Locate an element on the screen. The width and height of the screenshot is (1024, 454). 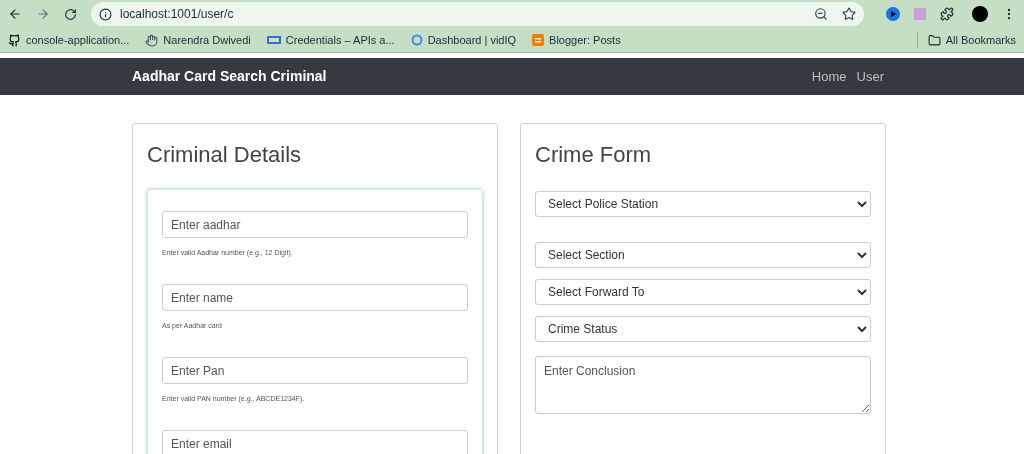
dropdown-select: Select Police Station is located at coordinates (703, 204).